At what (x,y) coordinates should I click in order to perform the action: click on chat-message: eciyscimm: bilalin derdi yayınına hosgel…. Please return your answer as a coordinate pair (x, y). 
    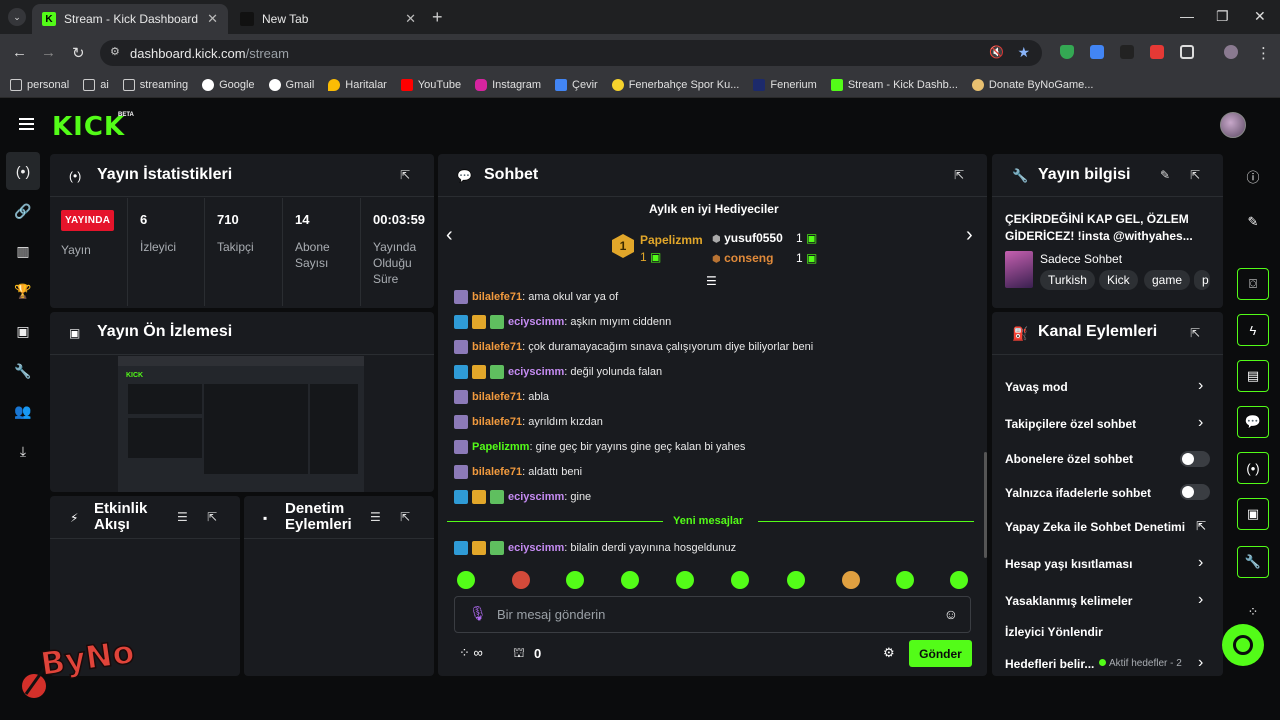
    Looking at the image, I should click on (595, 548).